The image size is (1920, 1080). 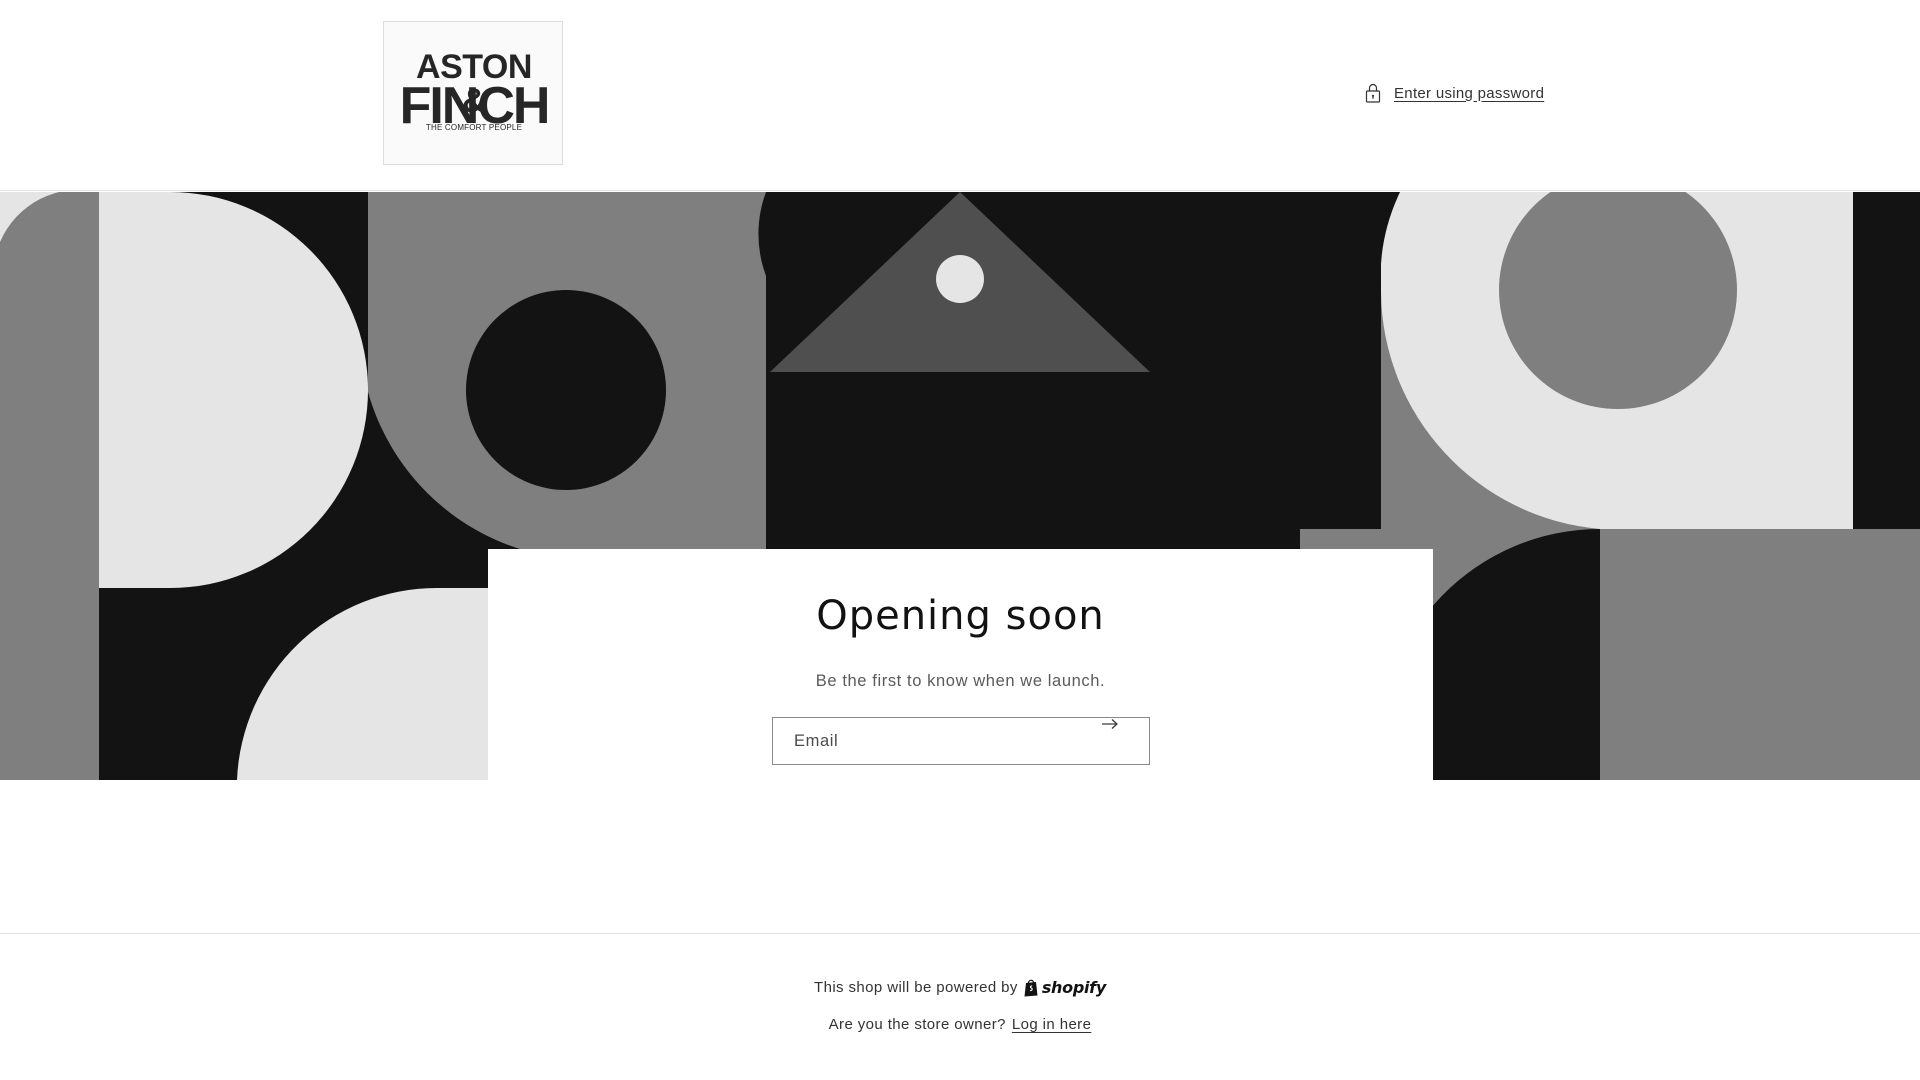 I want to click on arrow-right-icon, so click(x=1110, y=724).